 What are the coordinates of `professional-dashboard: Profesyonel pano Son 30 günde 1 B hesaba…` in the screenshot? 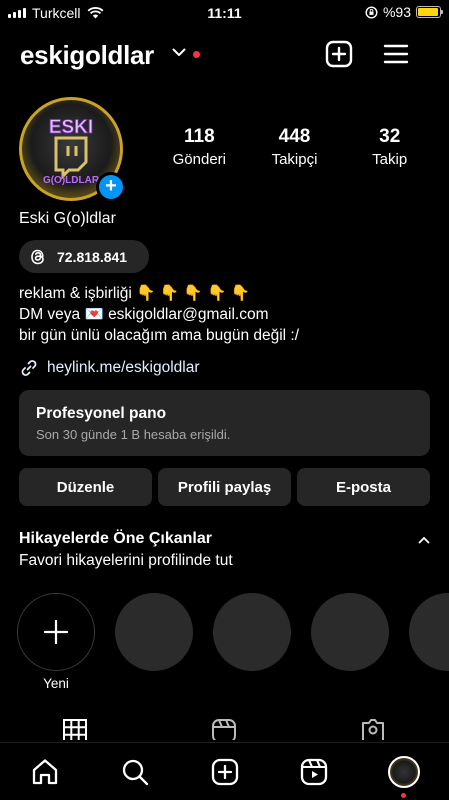 It's located at (224, 423).